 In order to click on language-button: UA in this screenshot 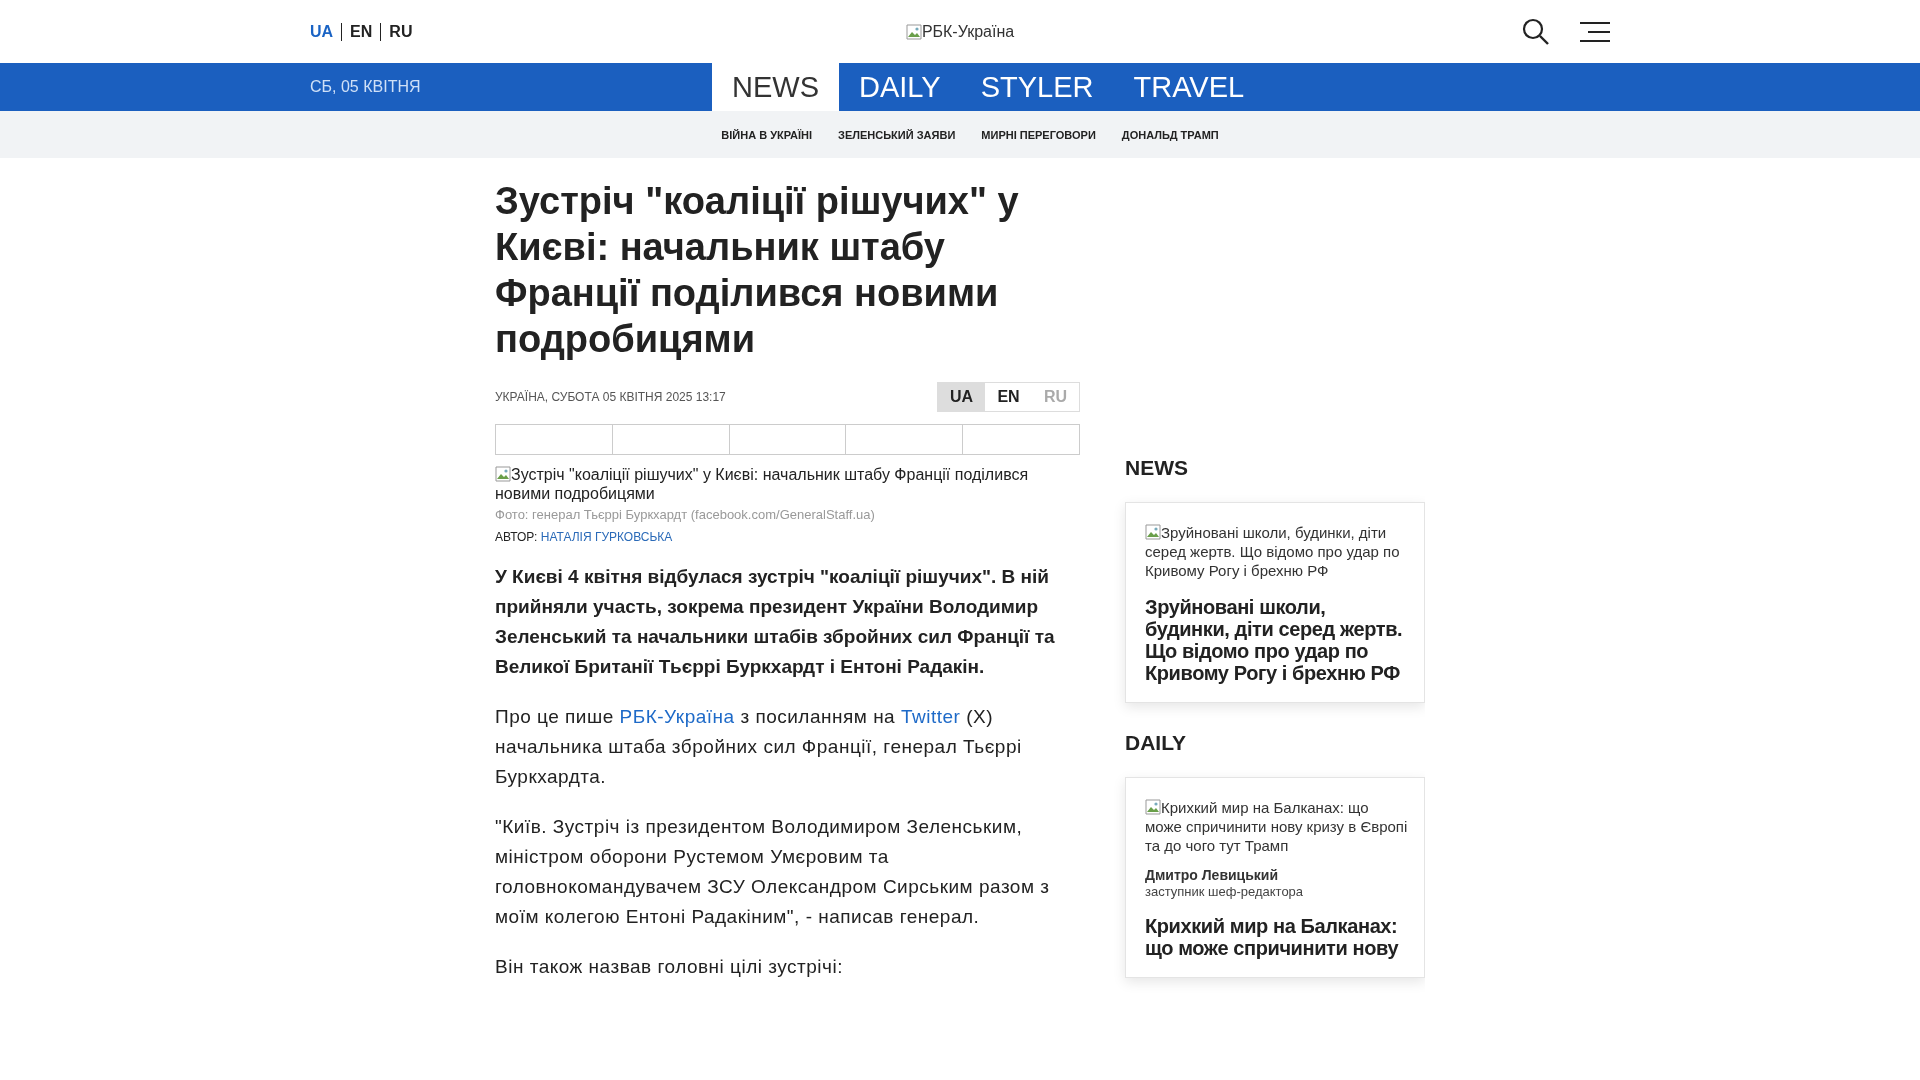, I will do `click(961, 397)`.